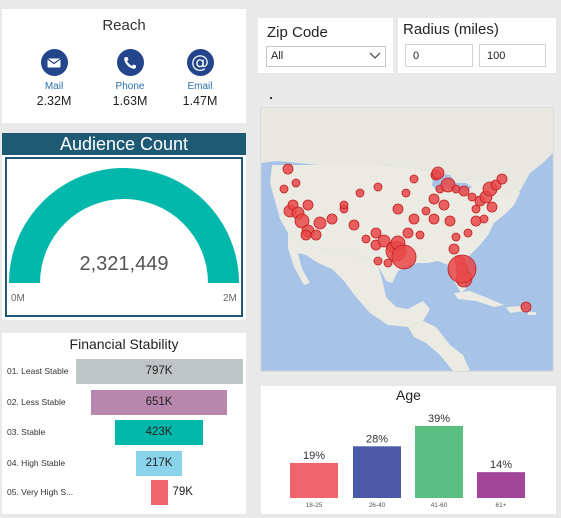  I want to click on mail-value: 2.32M, so click(54, 101).